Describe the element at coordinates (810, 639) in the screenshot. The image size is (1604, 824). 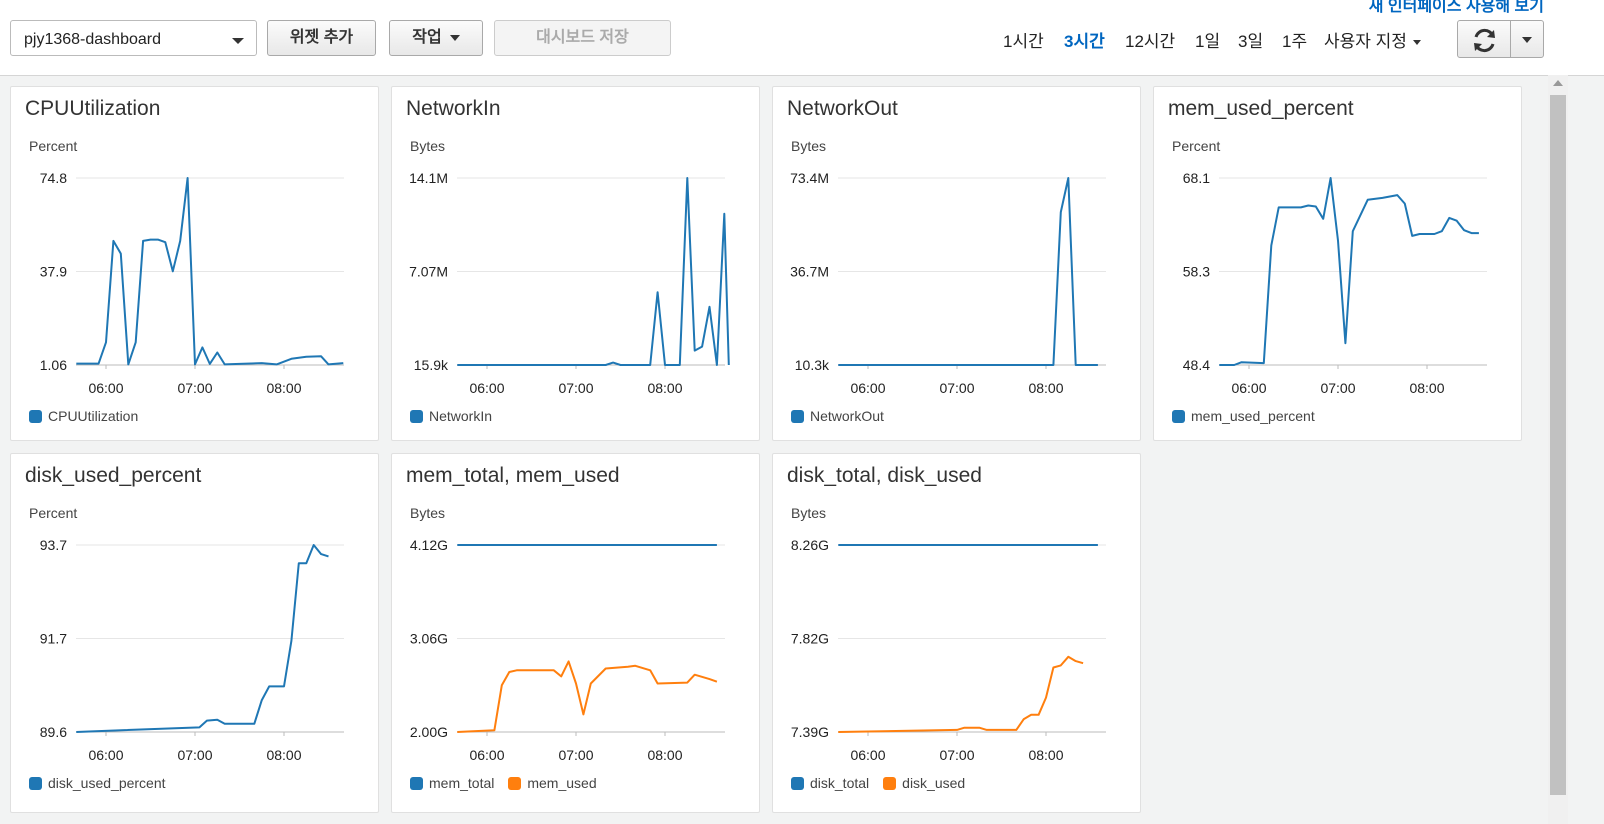
I see `y-tick-label: 7.82G` at that location.